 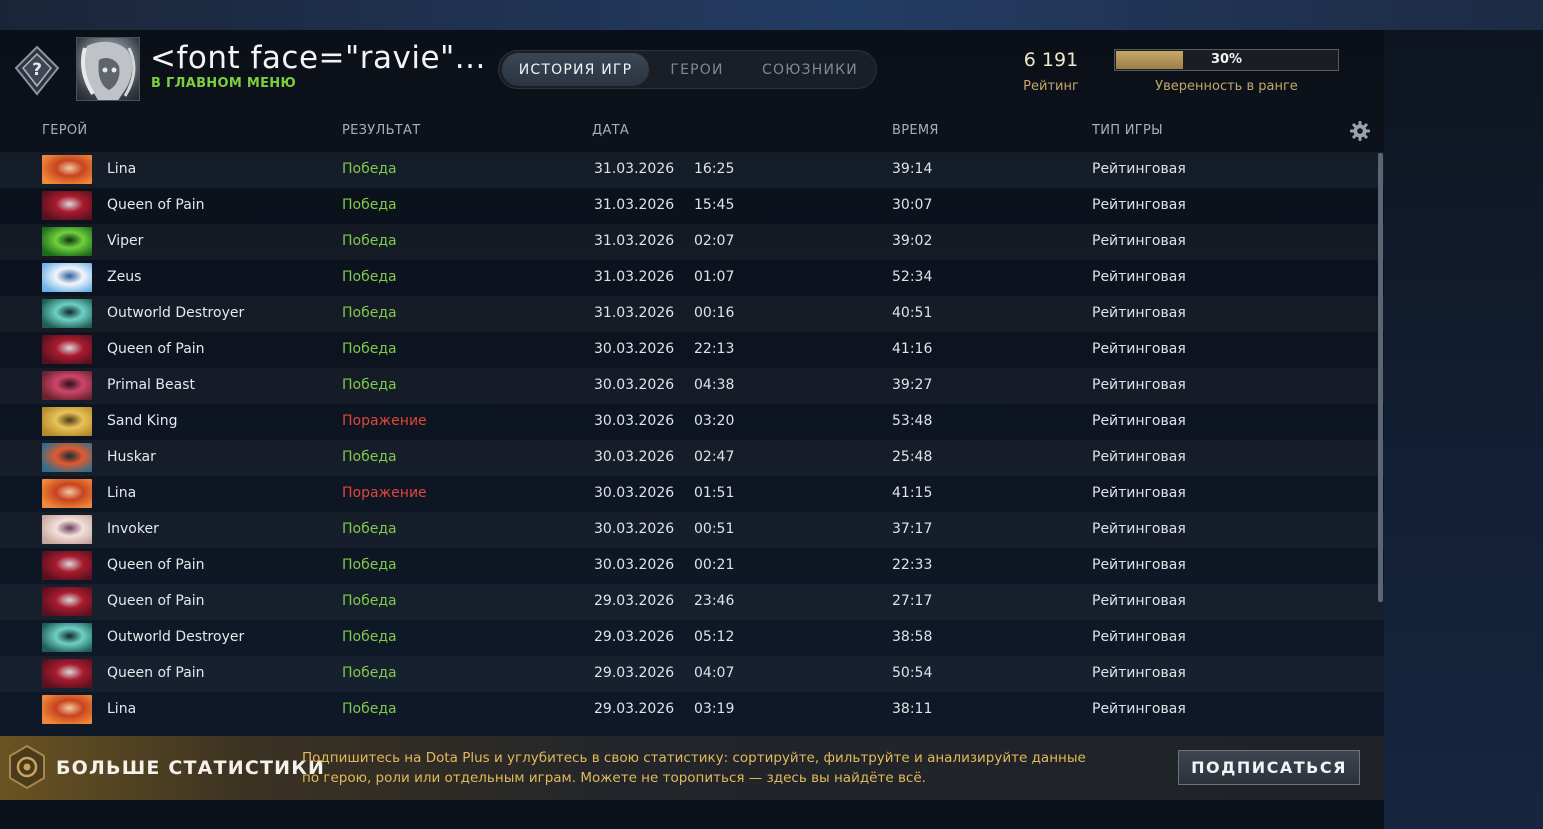 I want to click on match-time: 00:16, so click(x=714, y=313).